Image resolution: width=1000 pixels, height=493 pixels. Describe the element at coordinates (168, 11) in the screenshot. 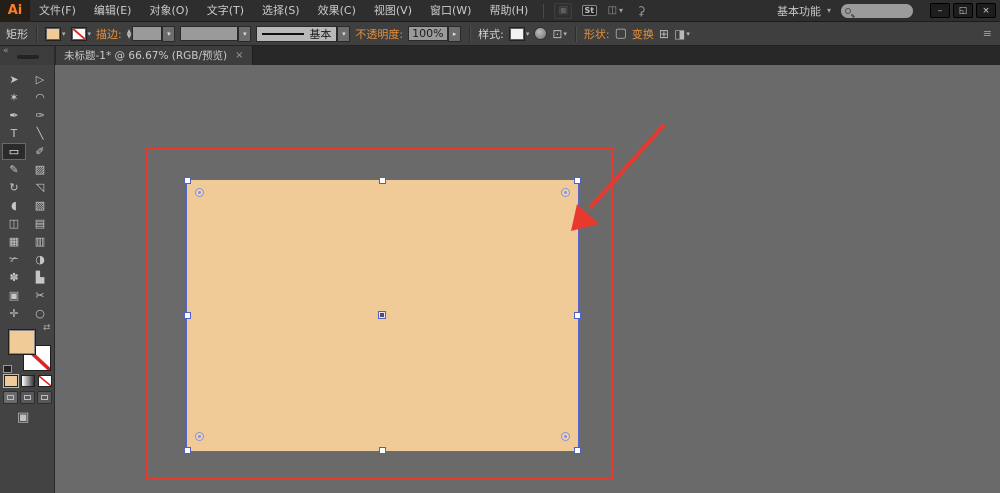

I see `menu-object: 对象(O)` at that location.